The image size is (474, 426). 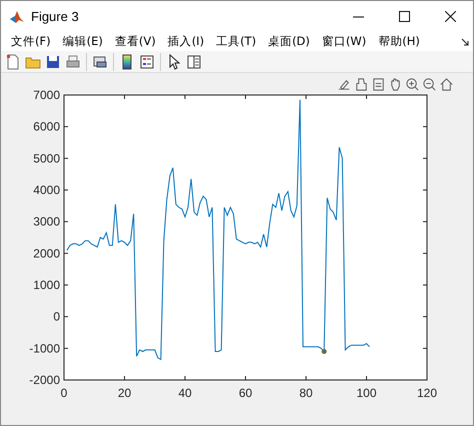 I want to click on data-tip-icon, so click(x=361, y=84).